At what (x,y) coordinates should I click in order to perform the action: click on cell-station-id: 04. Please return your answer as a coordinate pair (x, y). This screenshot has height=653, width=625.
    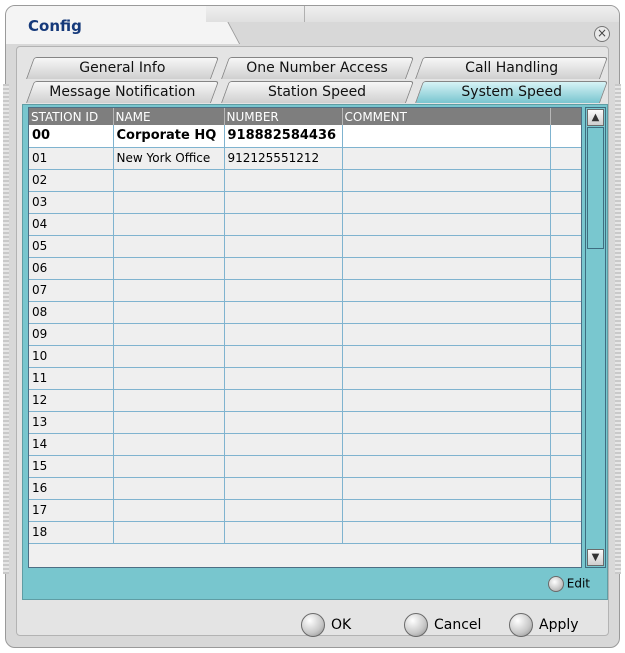
    Looking at the image, I should click on (71, 224).